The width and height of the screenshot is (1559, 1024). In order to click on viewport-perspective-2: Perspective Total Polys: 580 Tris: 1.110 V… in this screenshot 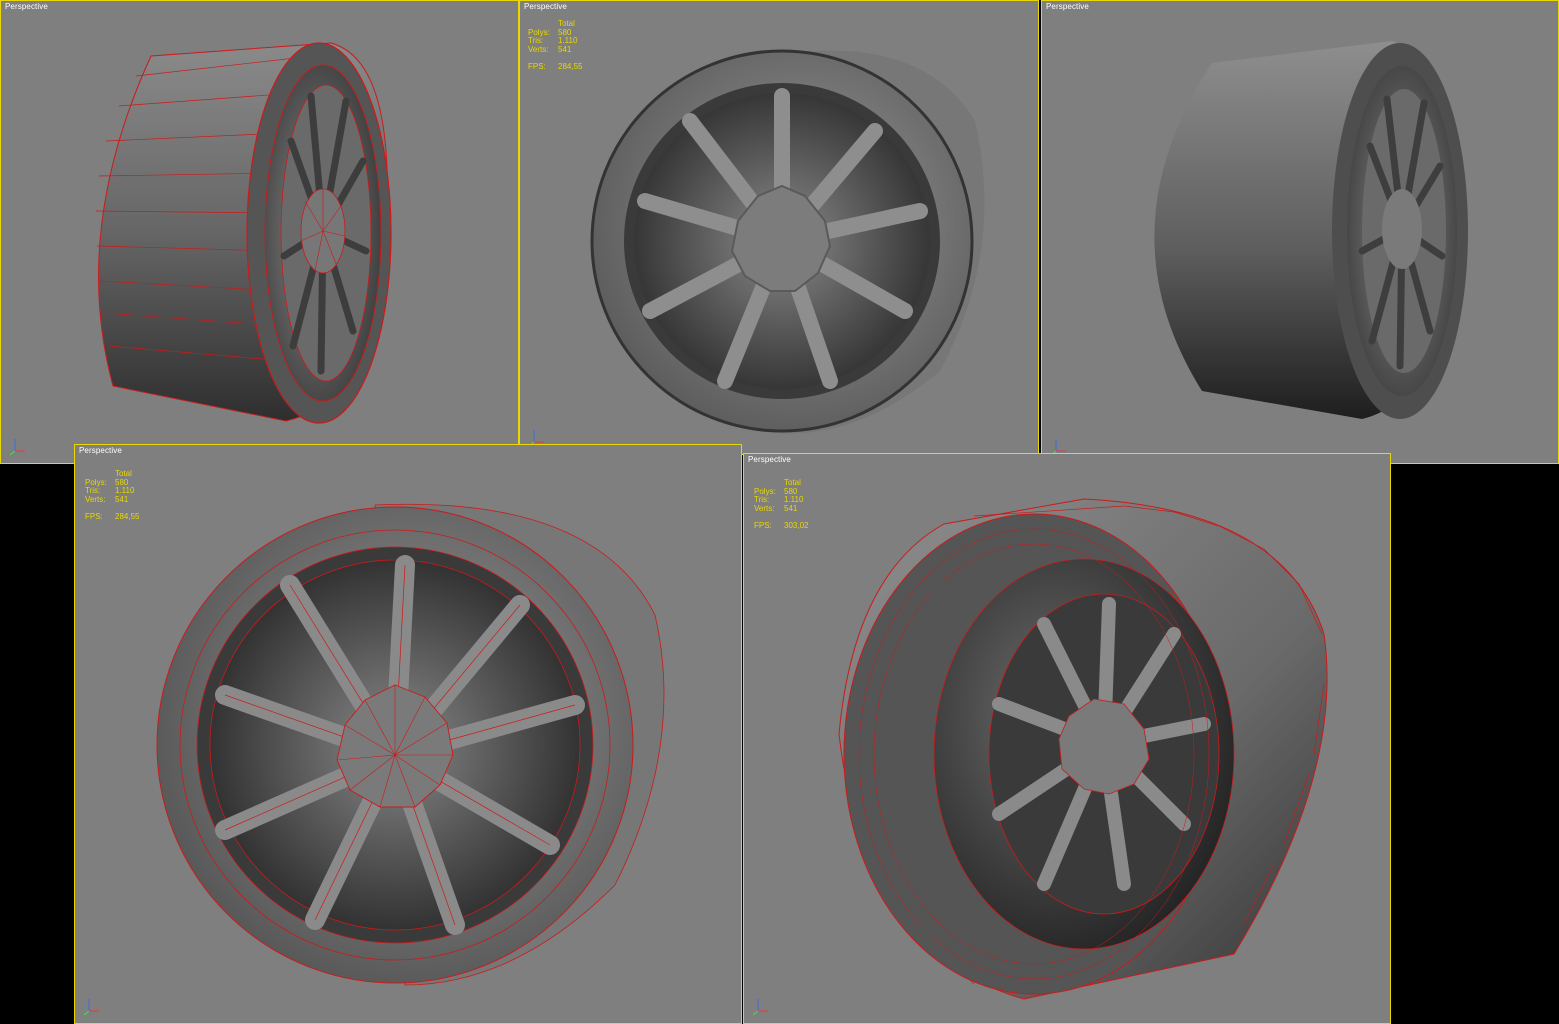, I will do `click(779, 227)`.